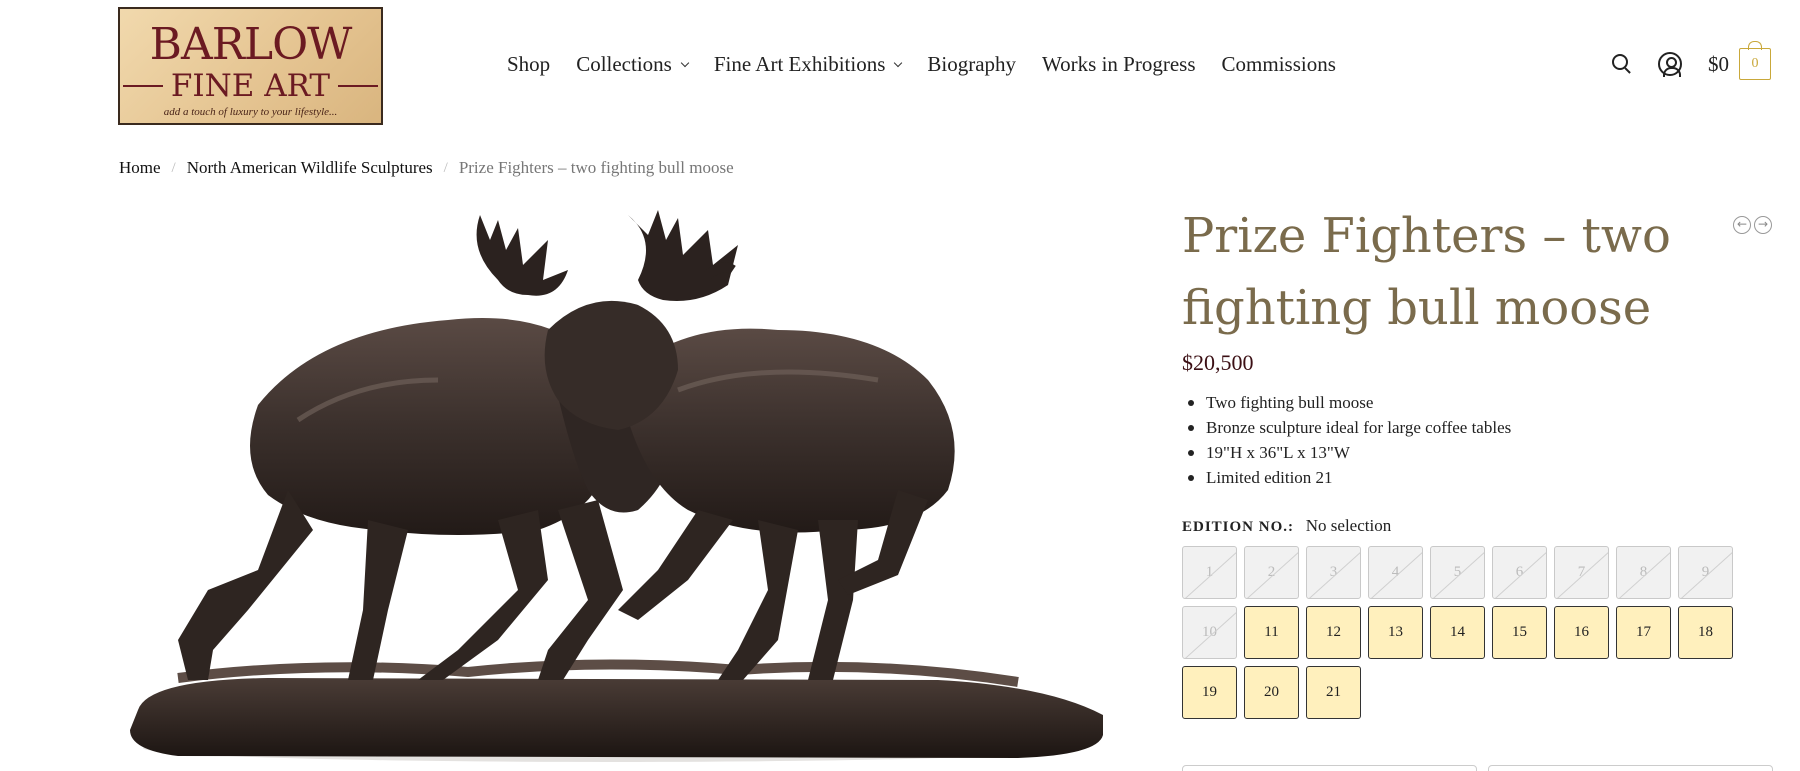 The width and height of the screenshot is (1800, 771). I want to click on edition-swatch-10: 10, so click(1209, 632).